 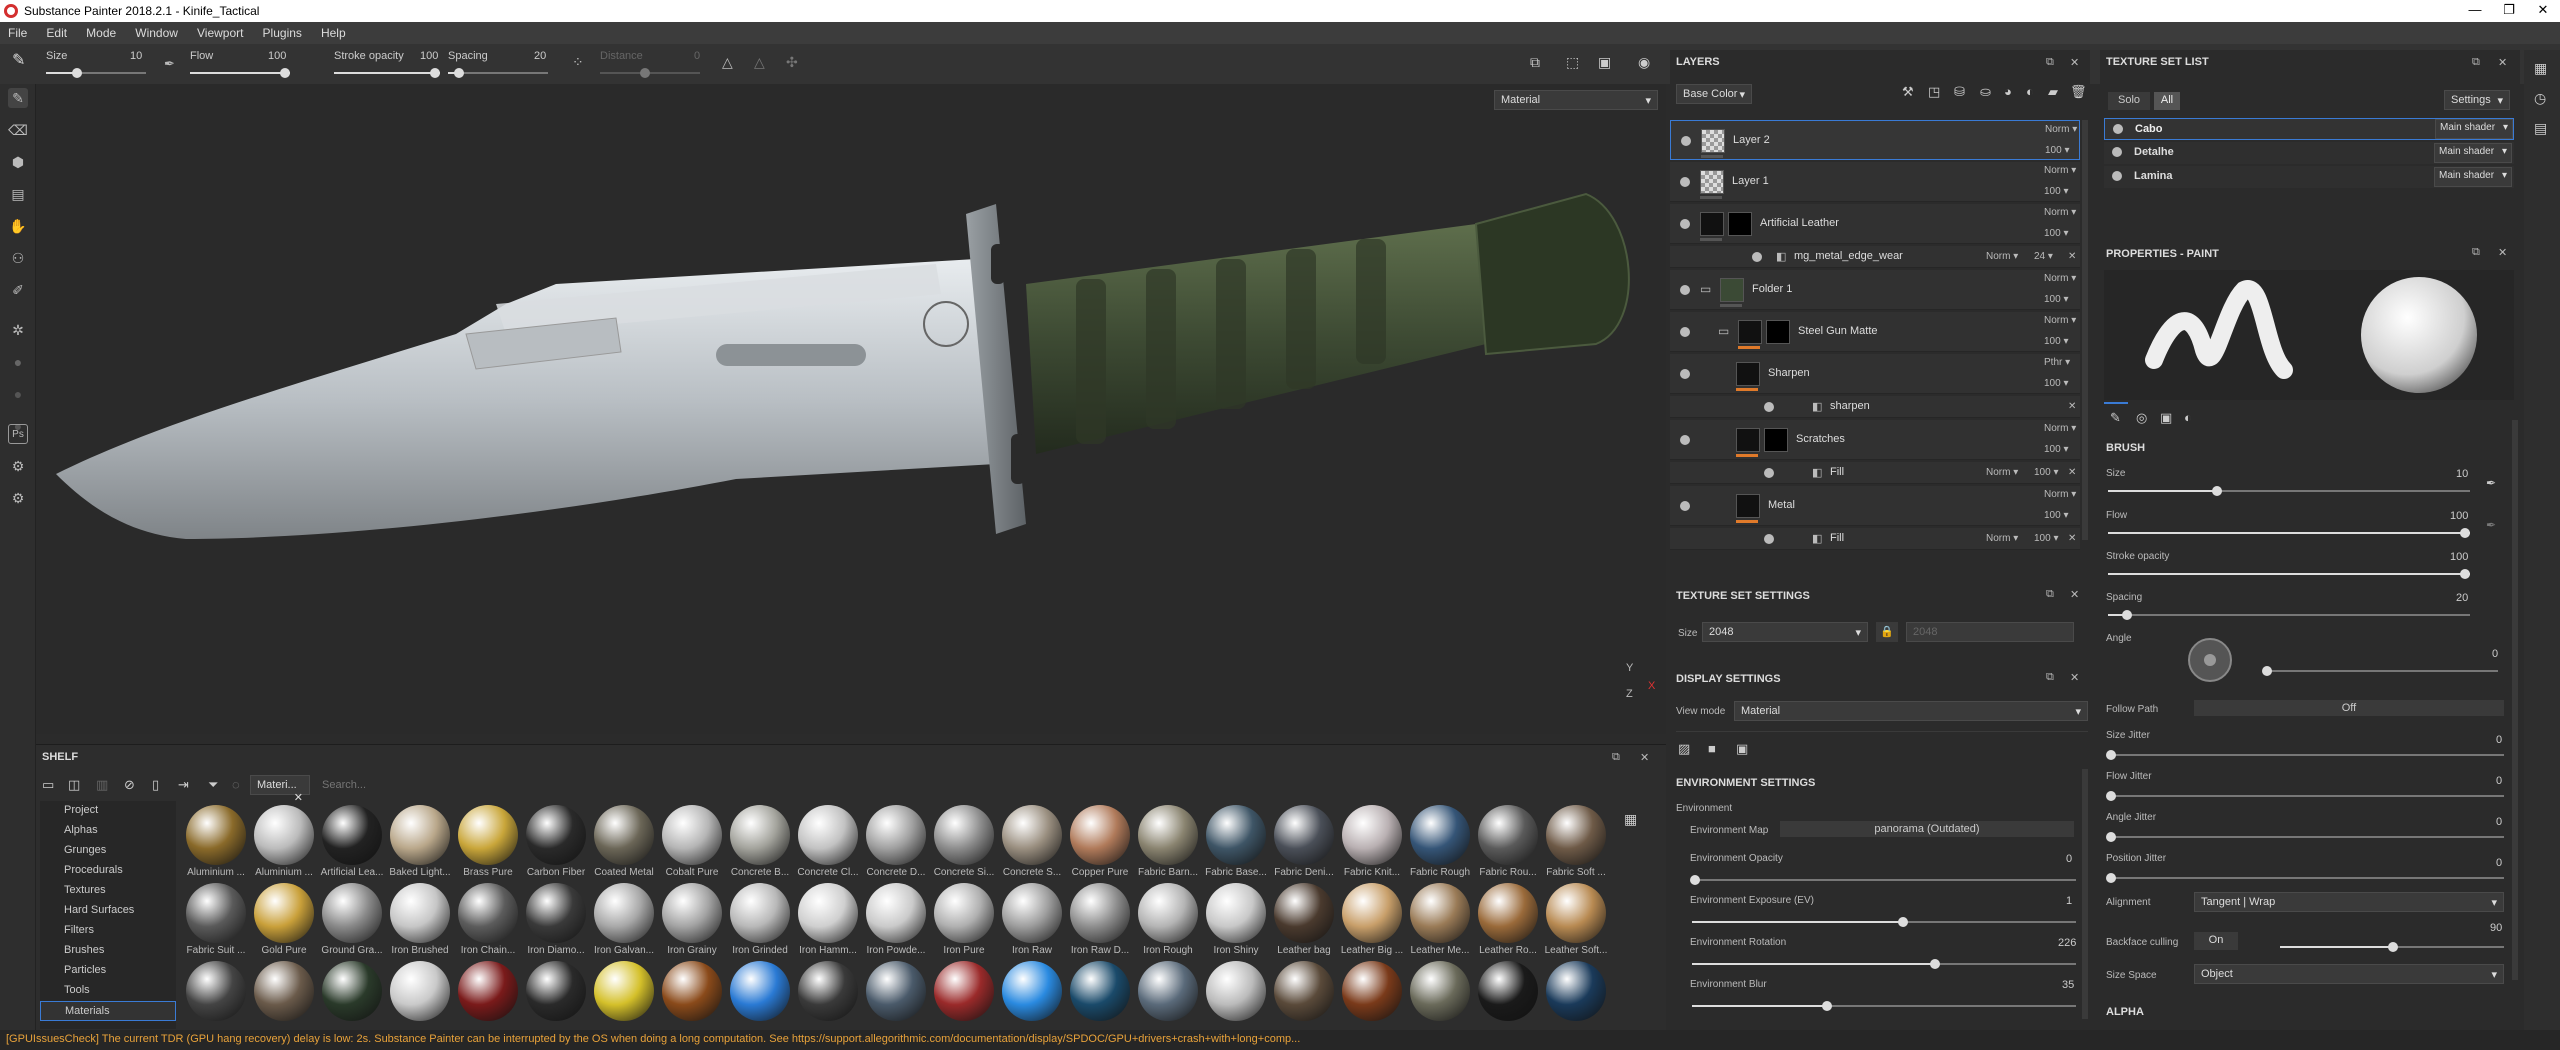 I want to click on prop-spacing-slider, so click(x=2289, y=615).